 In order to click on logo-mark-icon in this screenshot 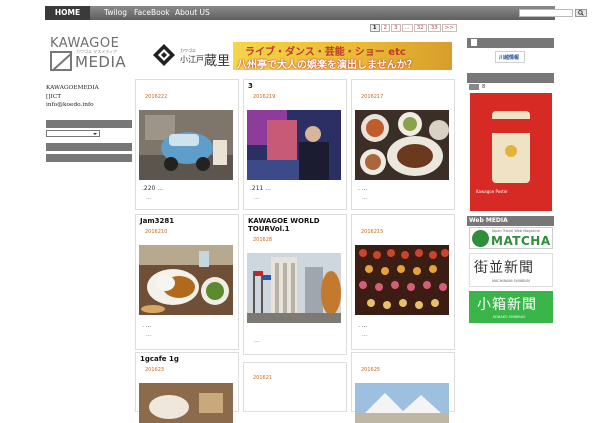, I will do `click(61, 61)`.